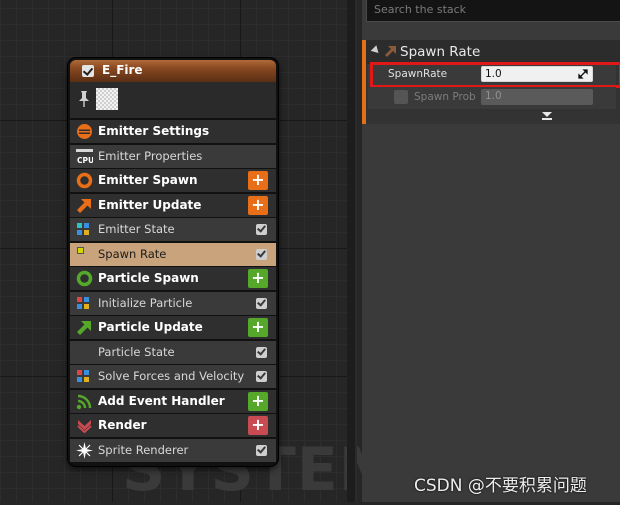  I want to click on stack-row-label: Emitter Settings, so click(154, 131).